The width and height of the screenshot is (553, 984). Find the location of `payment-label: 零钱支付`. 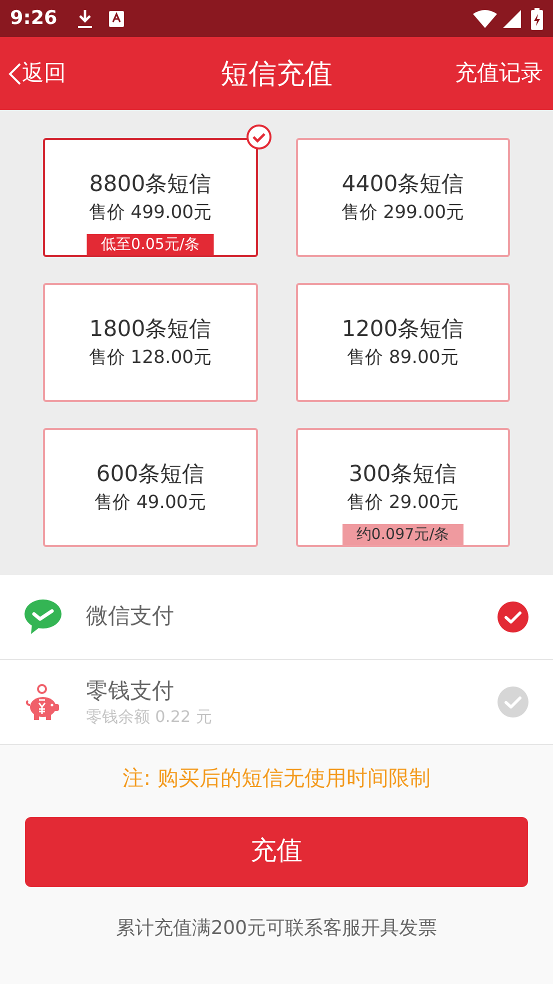

payment-label: 零钱支付 is located at coordinates (130, 692).